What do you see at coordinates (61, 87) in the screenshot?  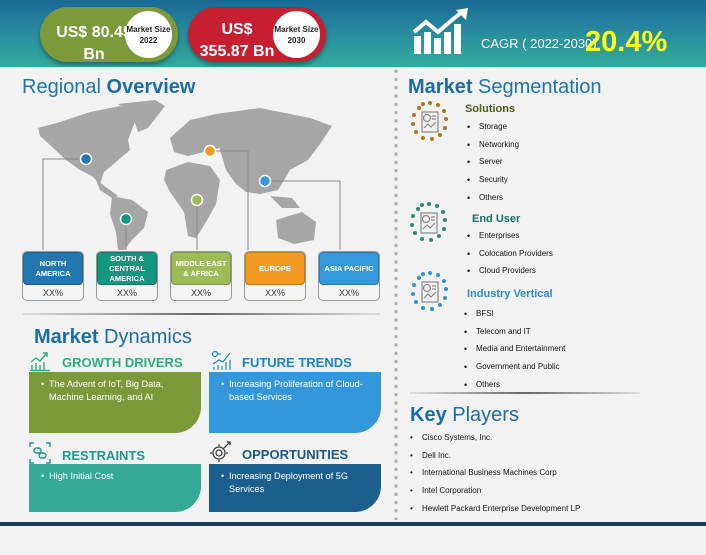 I see `title-light: Regional` at bounding box center [61, 87].